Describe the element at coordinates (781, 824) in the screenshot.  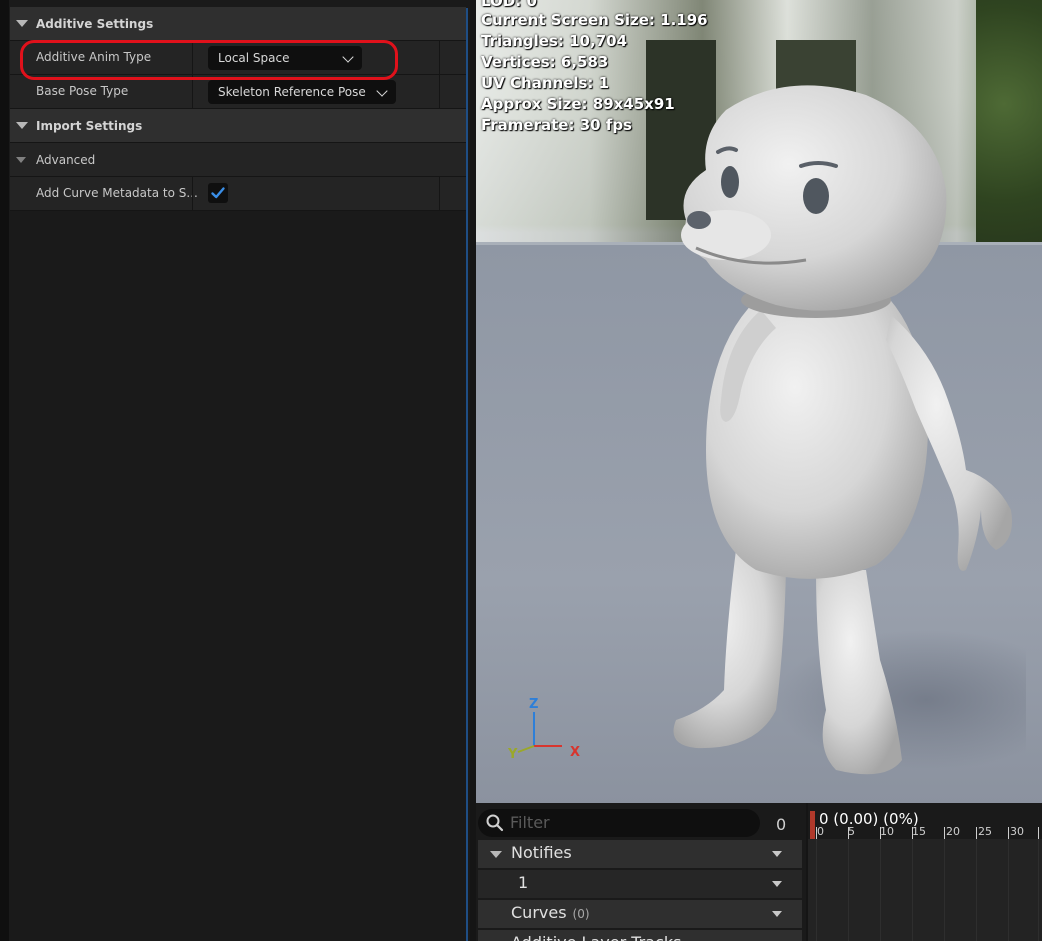
I see `track-count: 0` at that location.